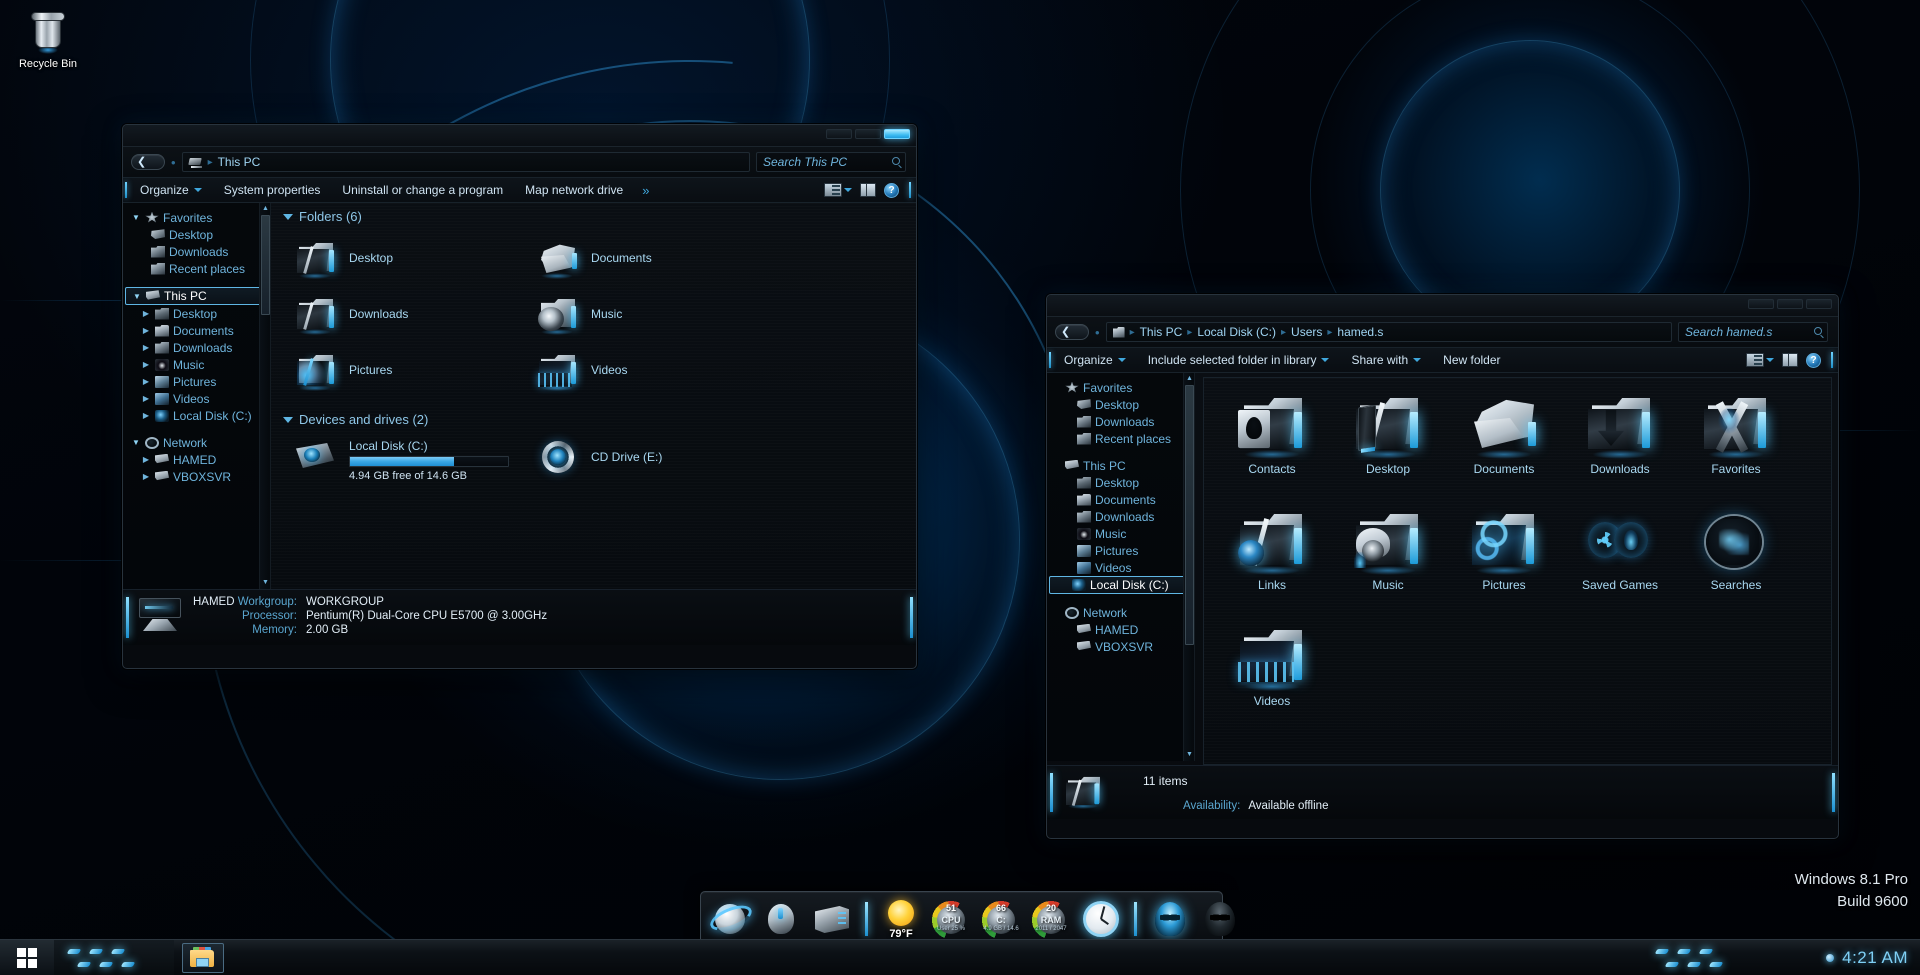 This screenshot has width=1920, height=975. I want to click on item-downloads: Downloads, so click(1620, 446).